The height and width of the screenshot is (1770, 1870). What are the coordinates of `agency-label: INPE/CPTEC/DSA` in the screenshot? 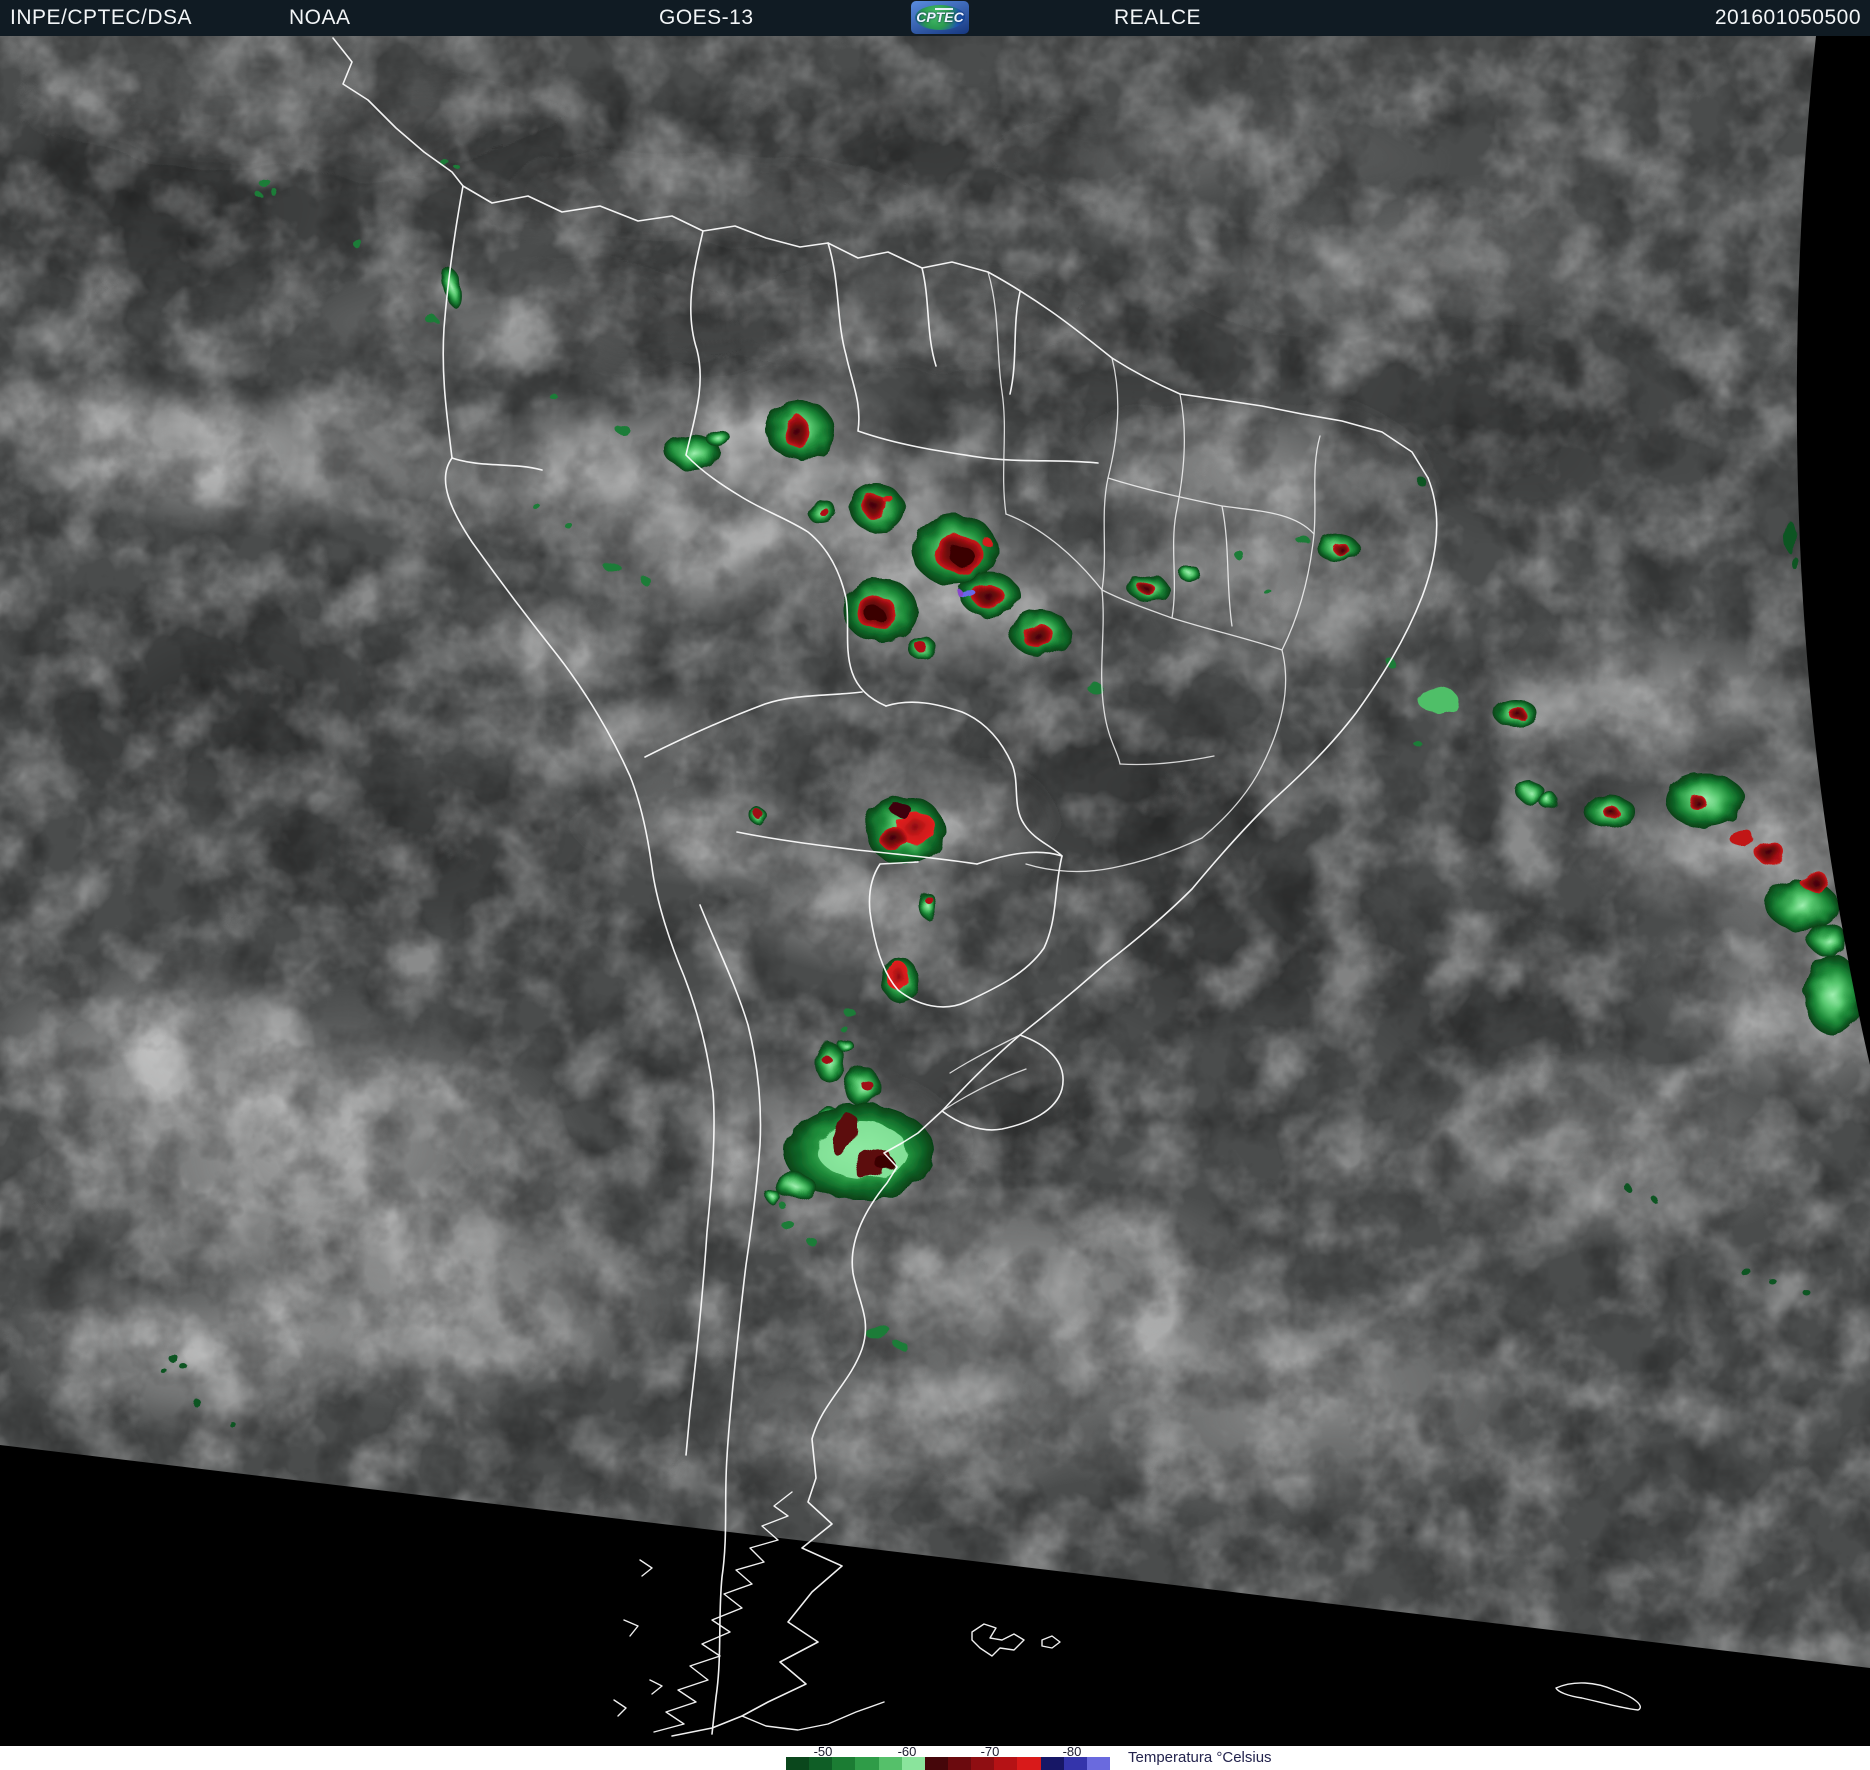 It's located at (101, 17).